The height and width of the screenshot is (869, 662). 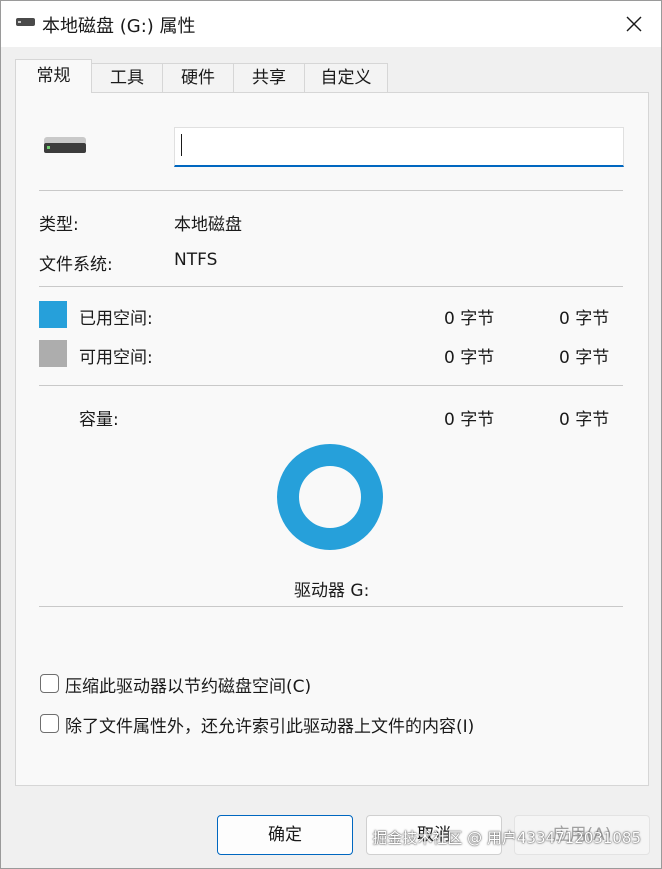 I want to click on tab-hardware: 硬件, so click(x=198, y=77).